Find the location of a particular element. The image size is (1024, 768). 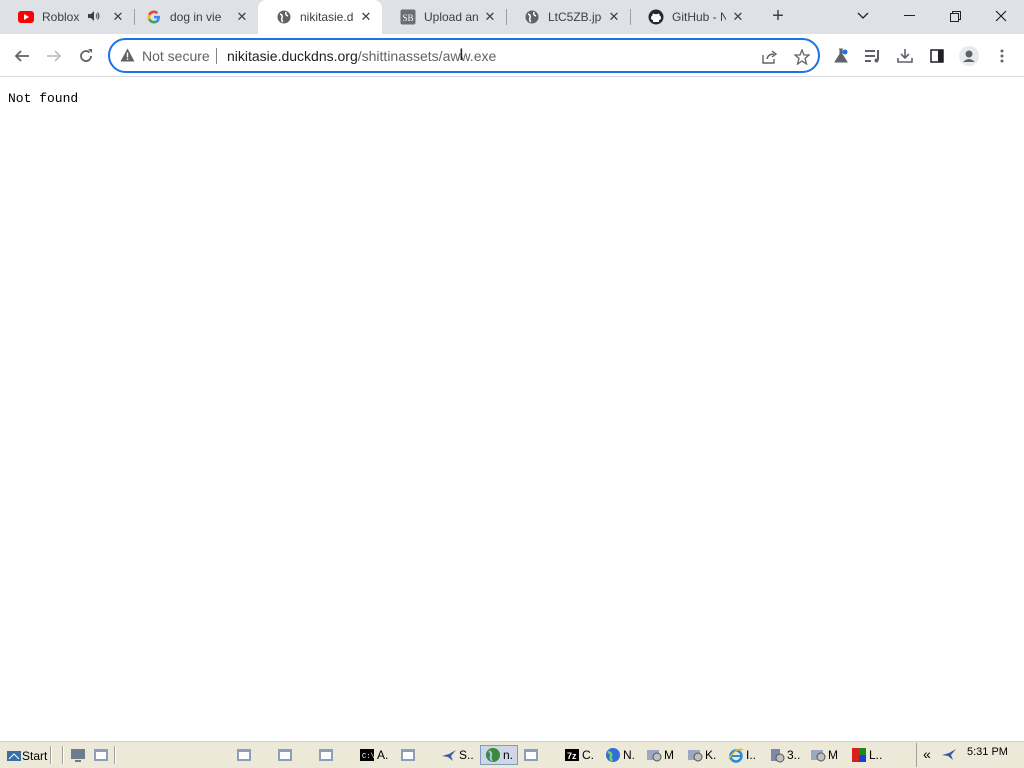

omnibox-divider is located at coordinates (216, 56).